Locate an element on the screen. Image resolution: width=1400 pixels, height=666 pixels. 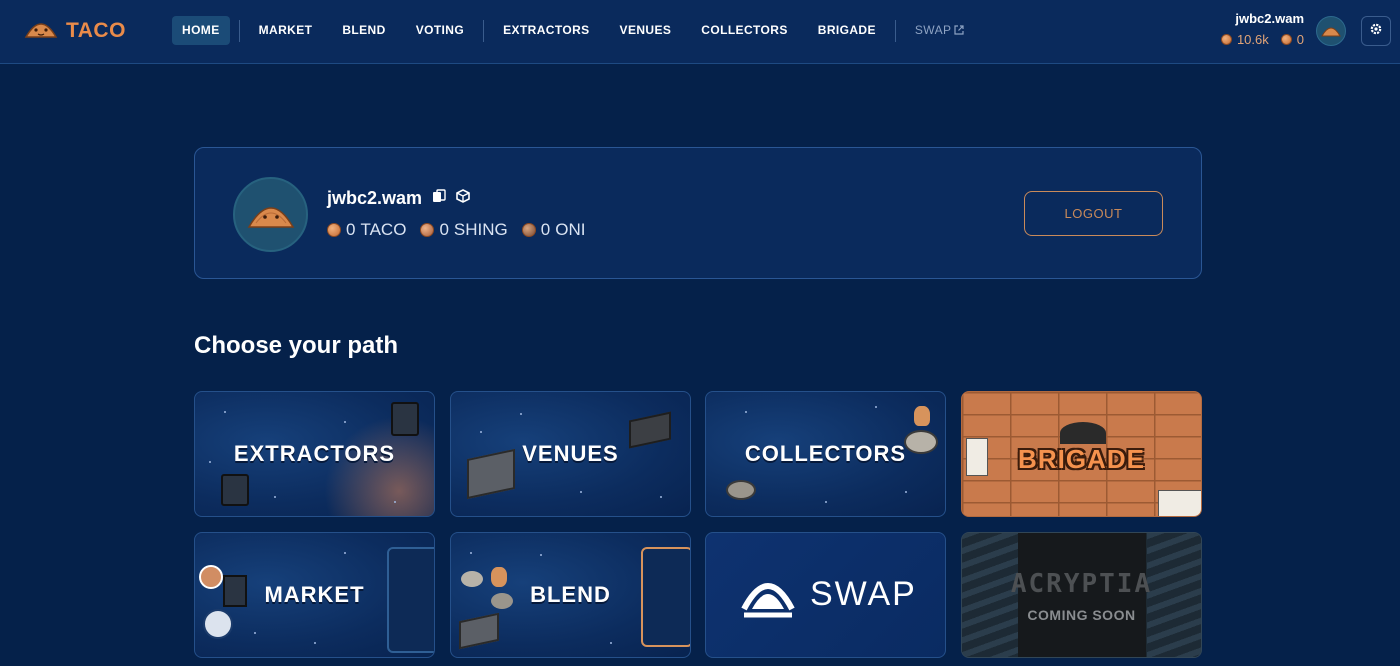
taco-logo-icon is located at coordinates (41, 31).